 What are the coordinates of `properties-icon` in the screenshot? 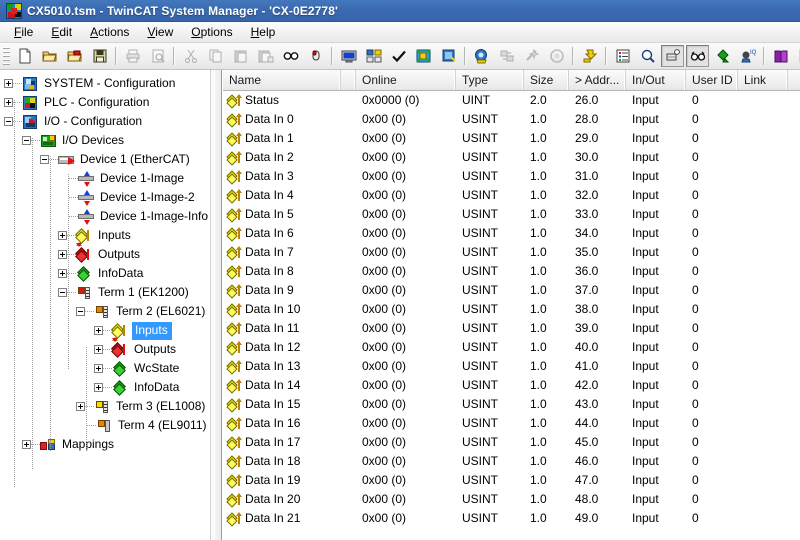 It's located at (622, 56).